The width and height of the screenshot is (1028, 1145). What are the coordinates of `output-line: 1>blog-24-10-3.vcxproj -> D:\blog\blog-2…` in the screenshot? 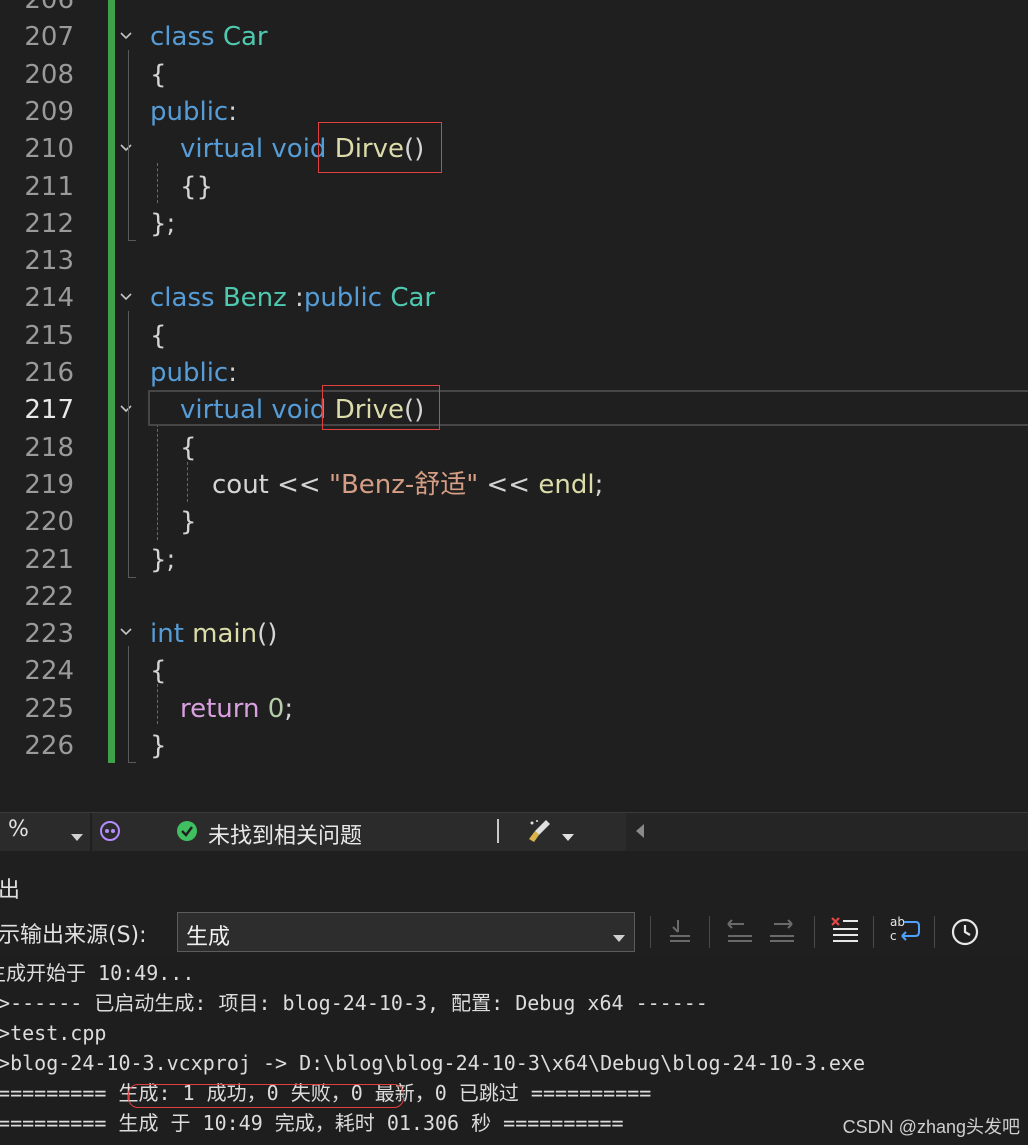 It's located at (432, 1063).